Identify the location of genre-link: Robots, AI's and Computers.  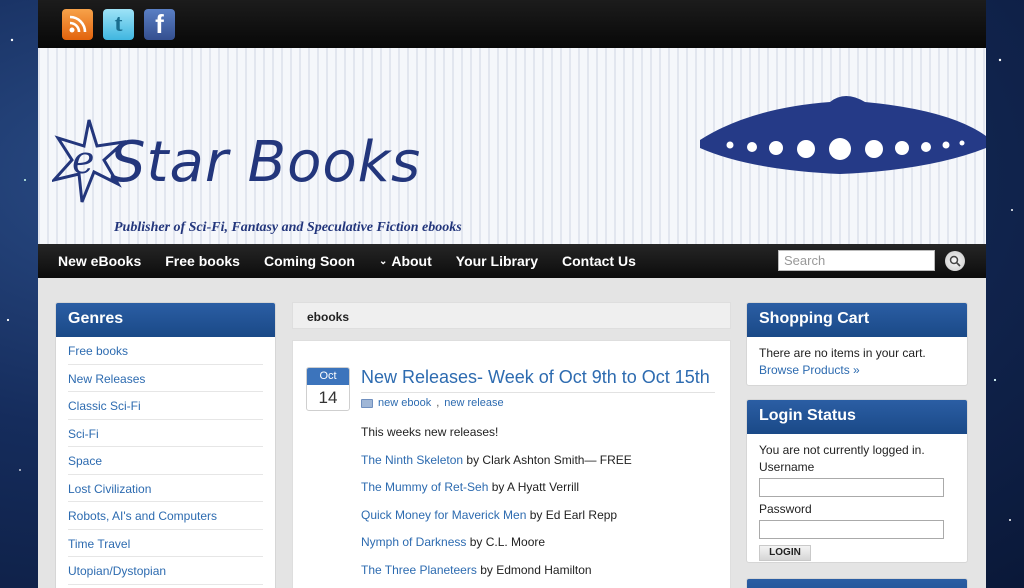
(165, 516).